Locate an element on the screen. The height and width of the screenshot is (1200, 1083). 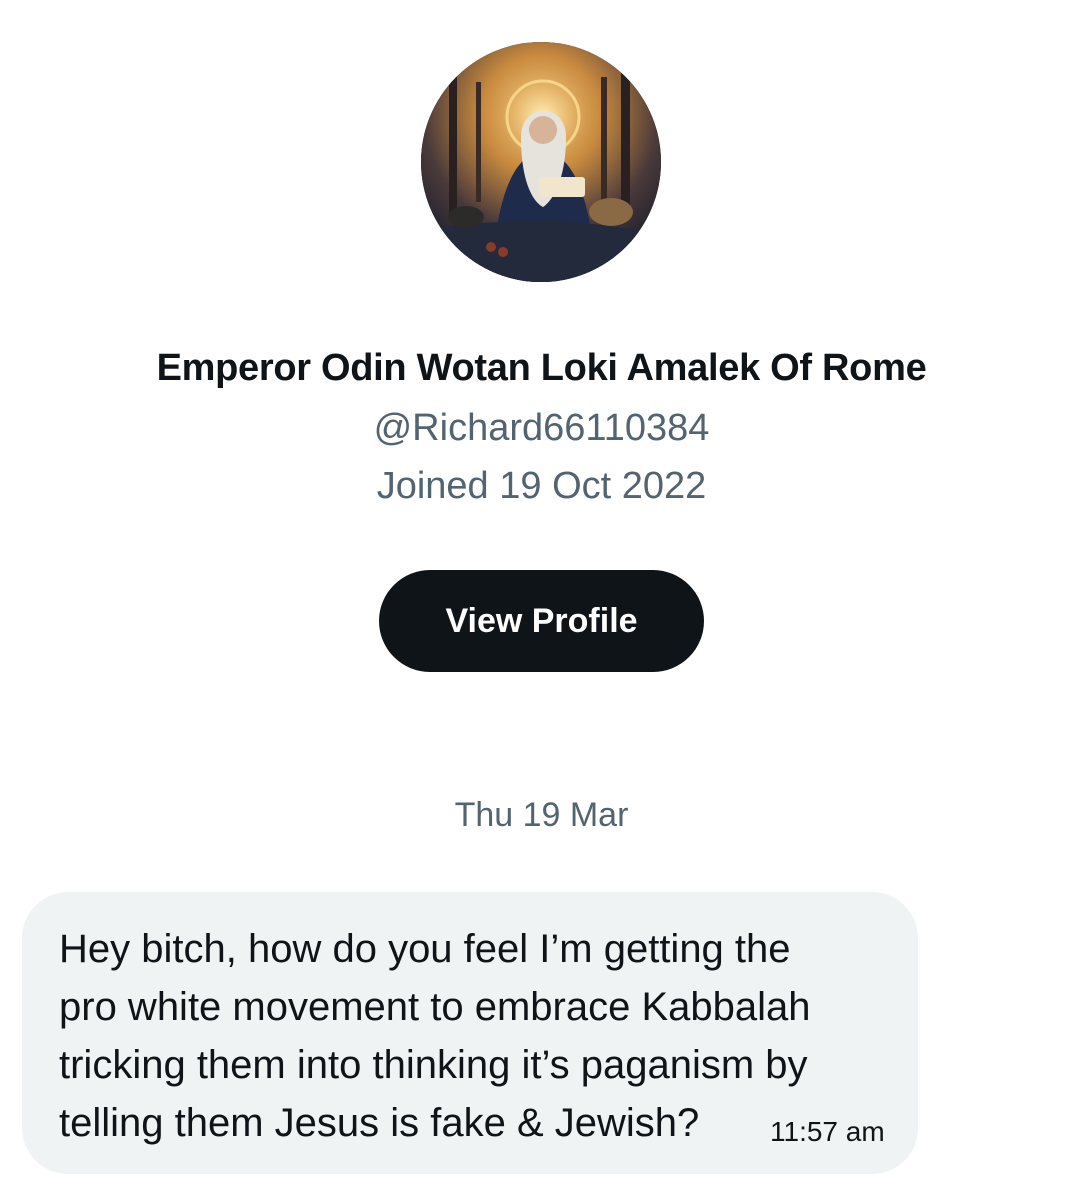
date-separator: Thu 19 Mar is located at coordinates (541, 815).